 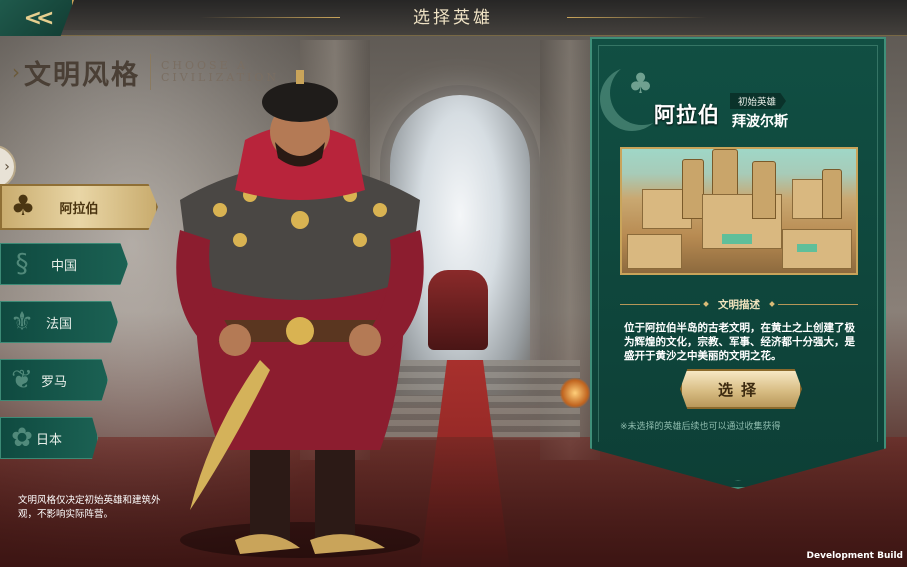 I want to click on civ-item-rome: ❦ 罗马, so click(x=54, y=380).